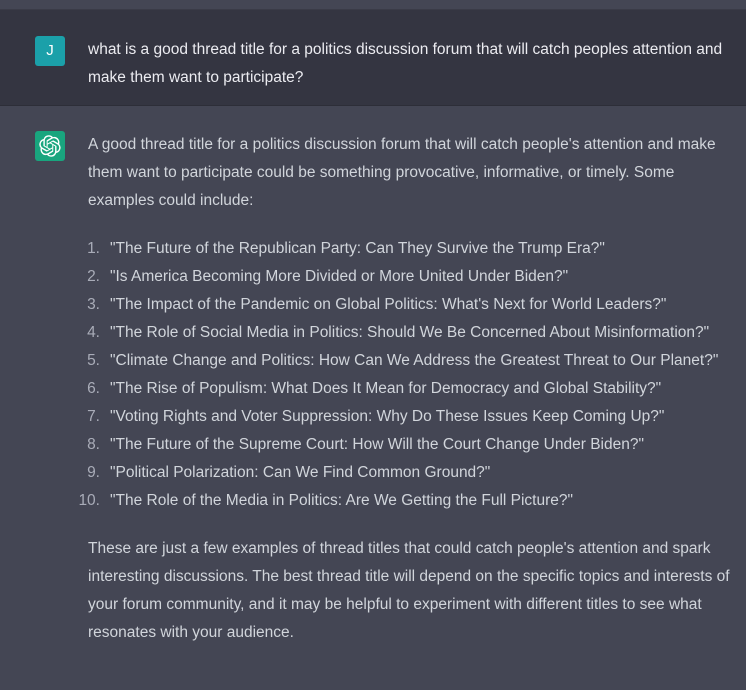  What do you see at coordinates (93, 388) in the screenshot?
I see `list-item-number: 6.` at bounding box center [93, 388].